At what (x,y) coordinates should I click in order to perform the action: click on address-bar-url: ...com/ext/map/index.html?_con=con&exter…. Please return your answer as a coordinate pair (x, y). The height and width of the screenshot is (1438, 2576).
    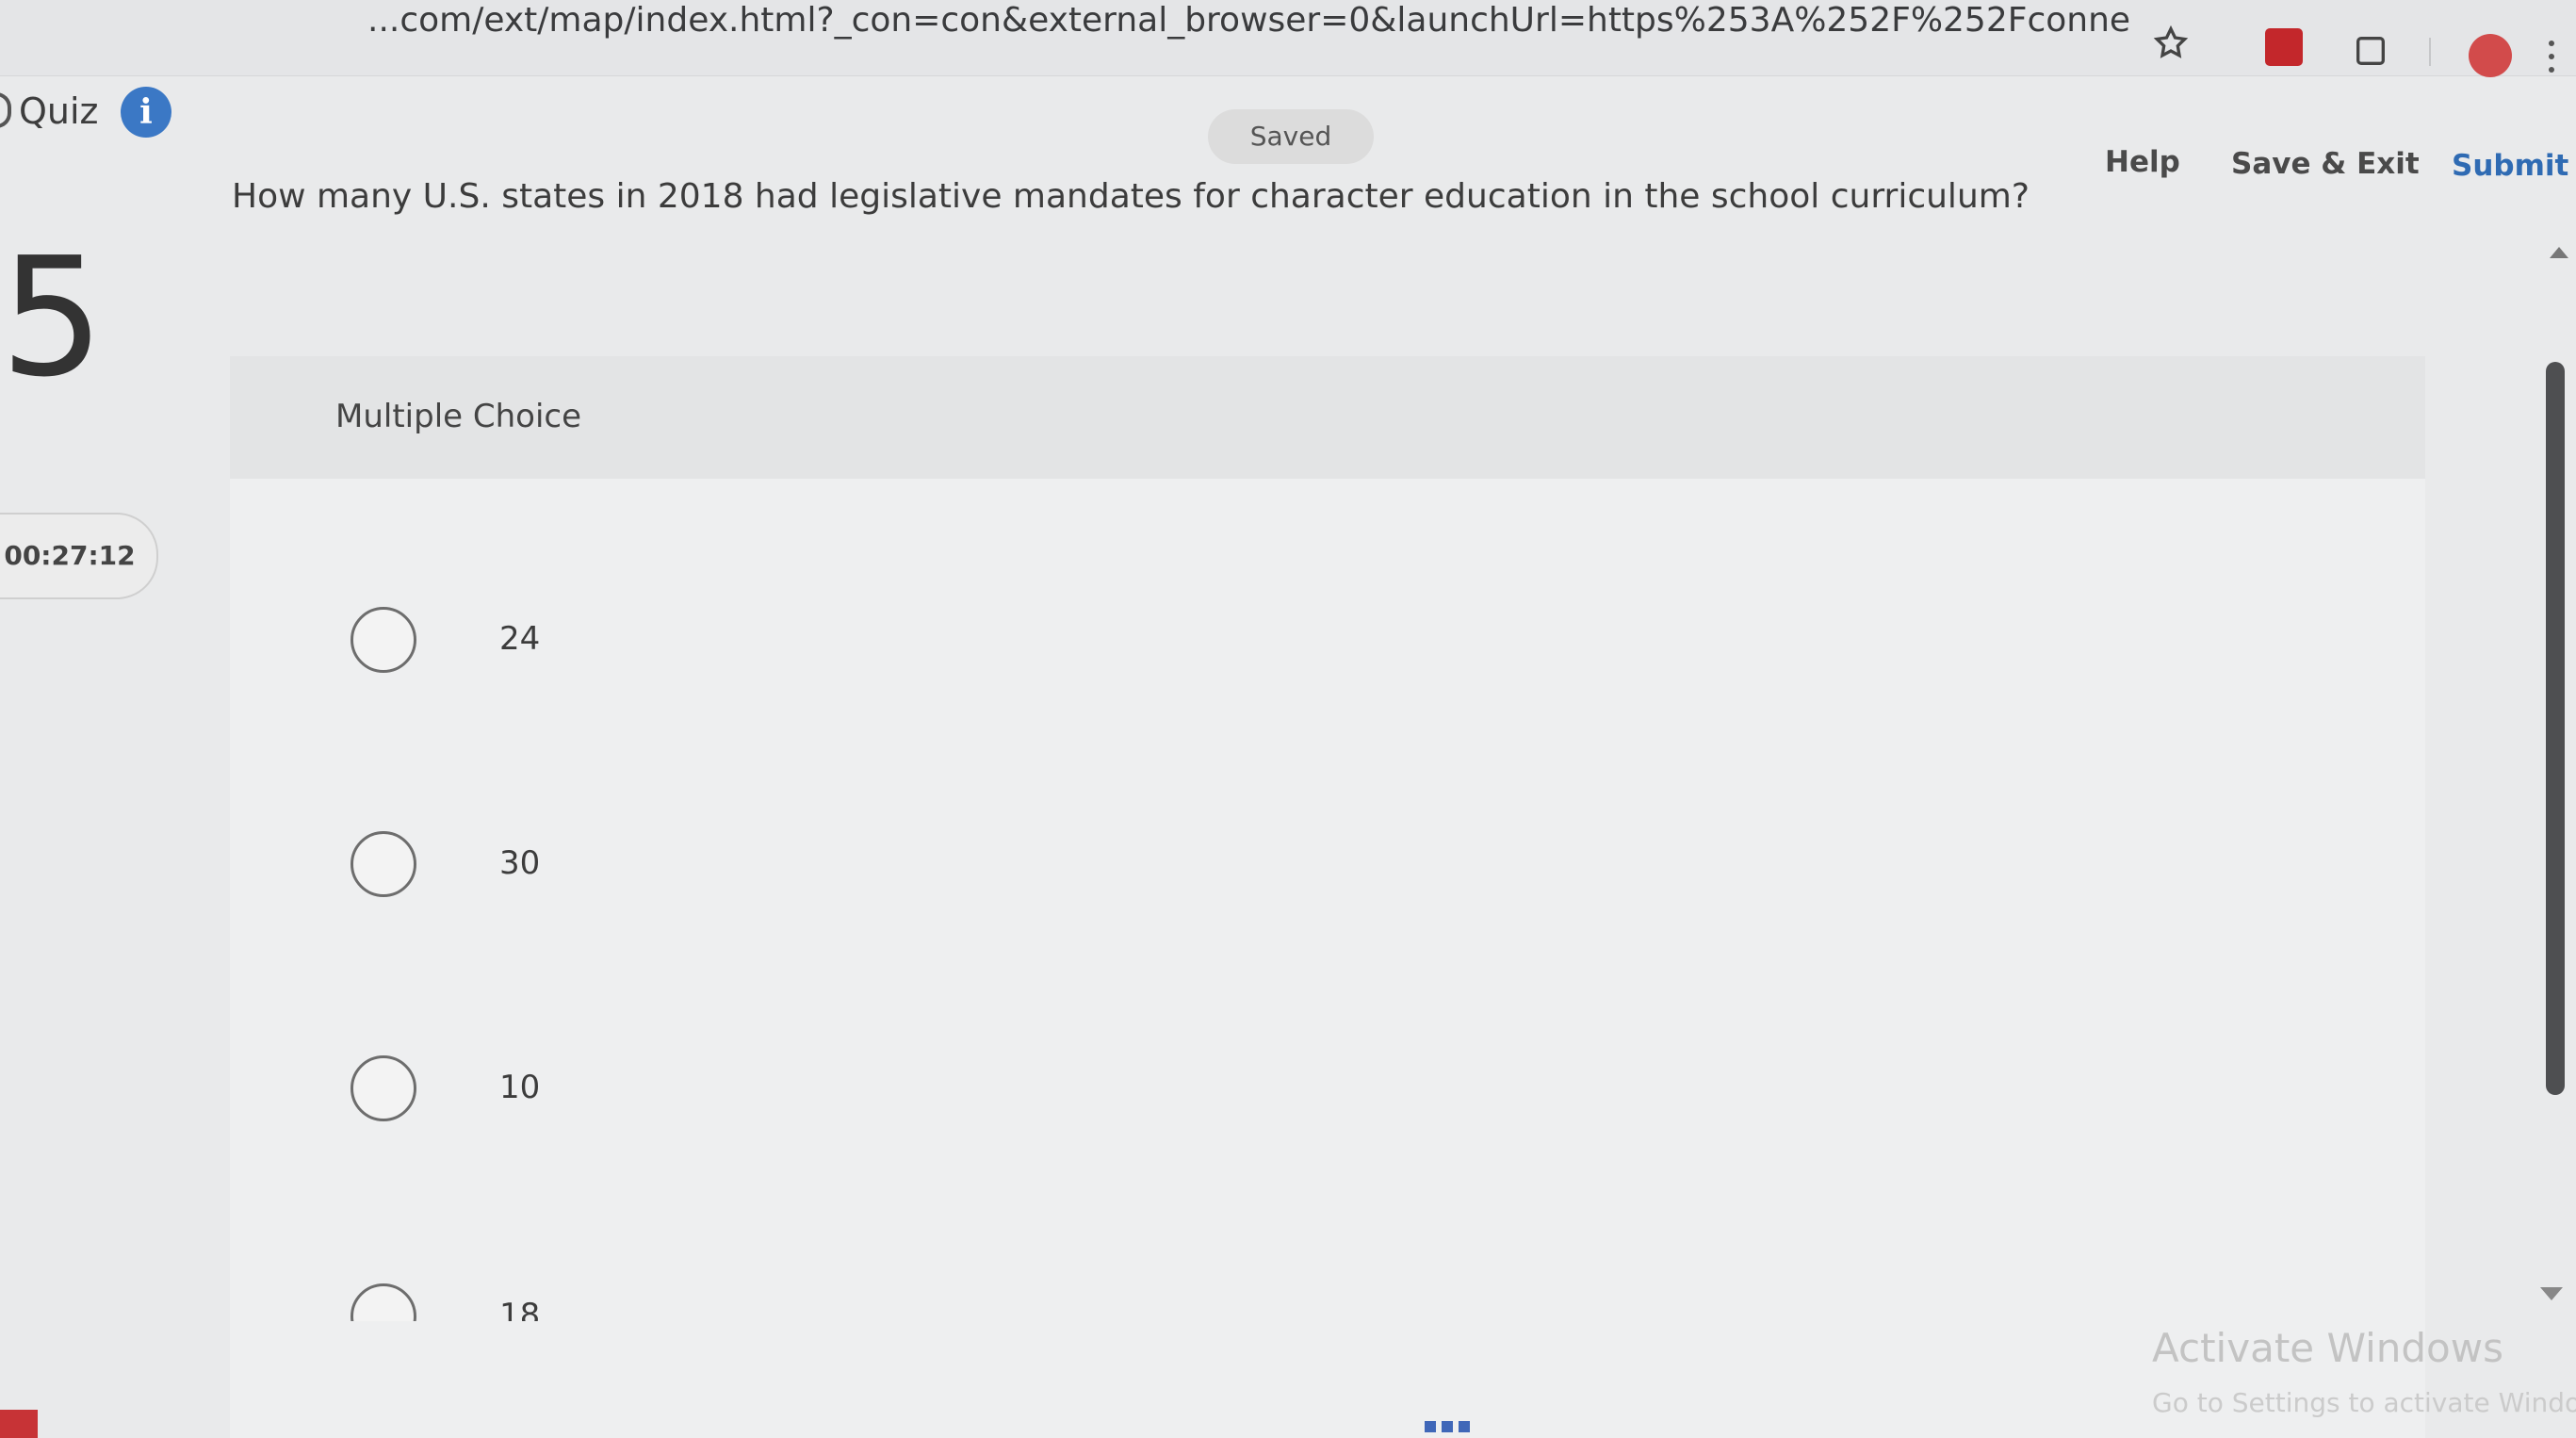
    Looking at the image, I should click on (1248, 21).